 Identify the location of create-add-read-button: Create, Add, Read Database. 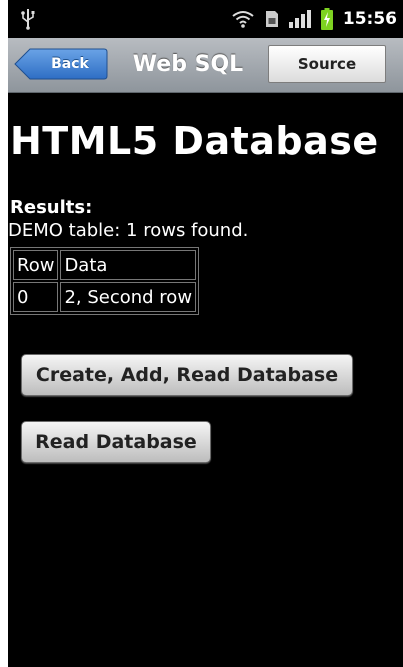
(187, 375).